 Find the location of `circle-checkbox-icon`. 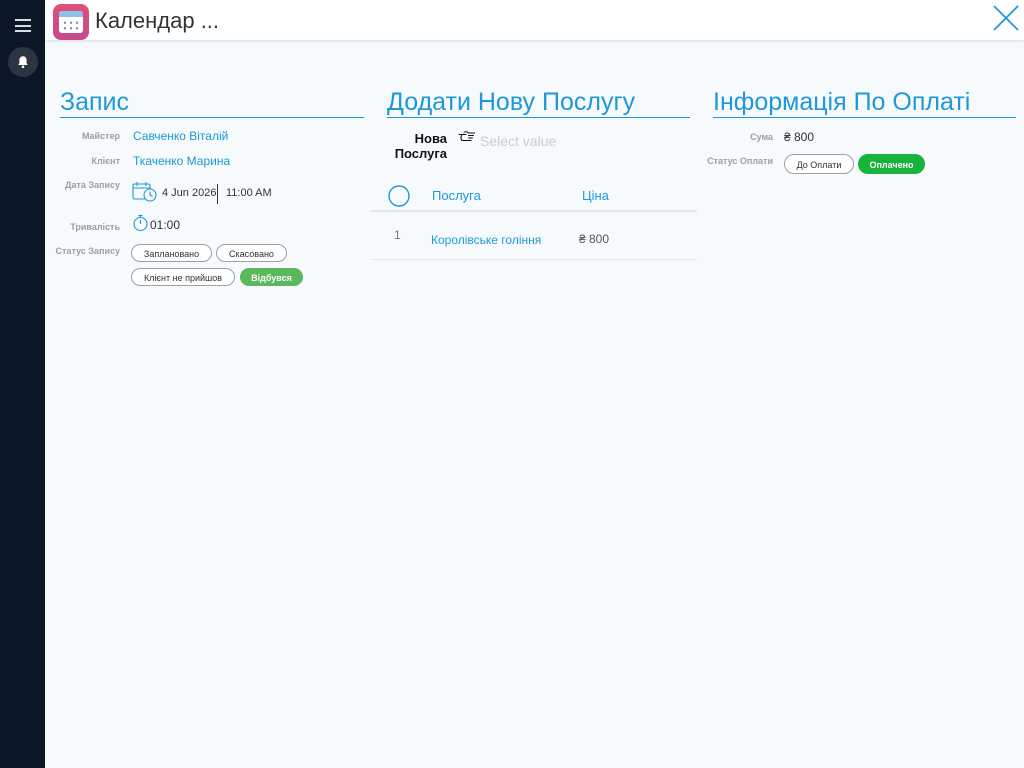

circle-checkbox-icon is located at coordinates (399, 196).